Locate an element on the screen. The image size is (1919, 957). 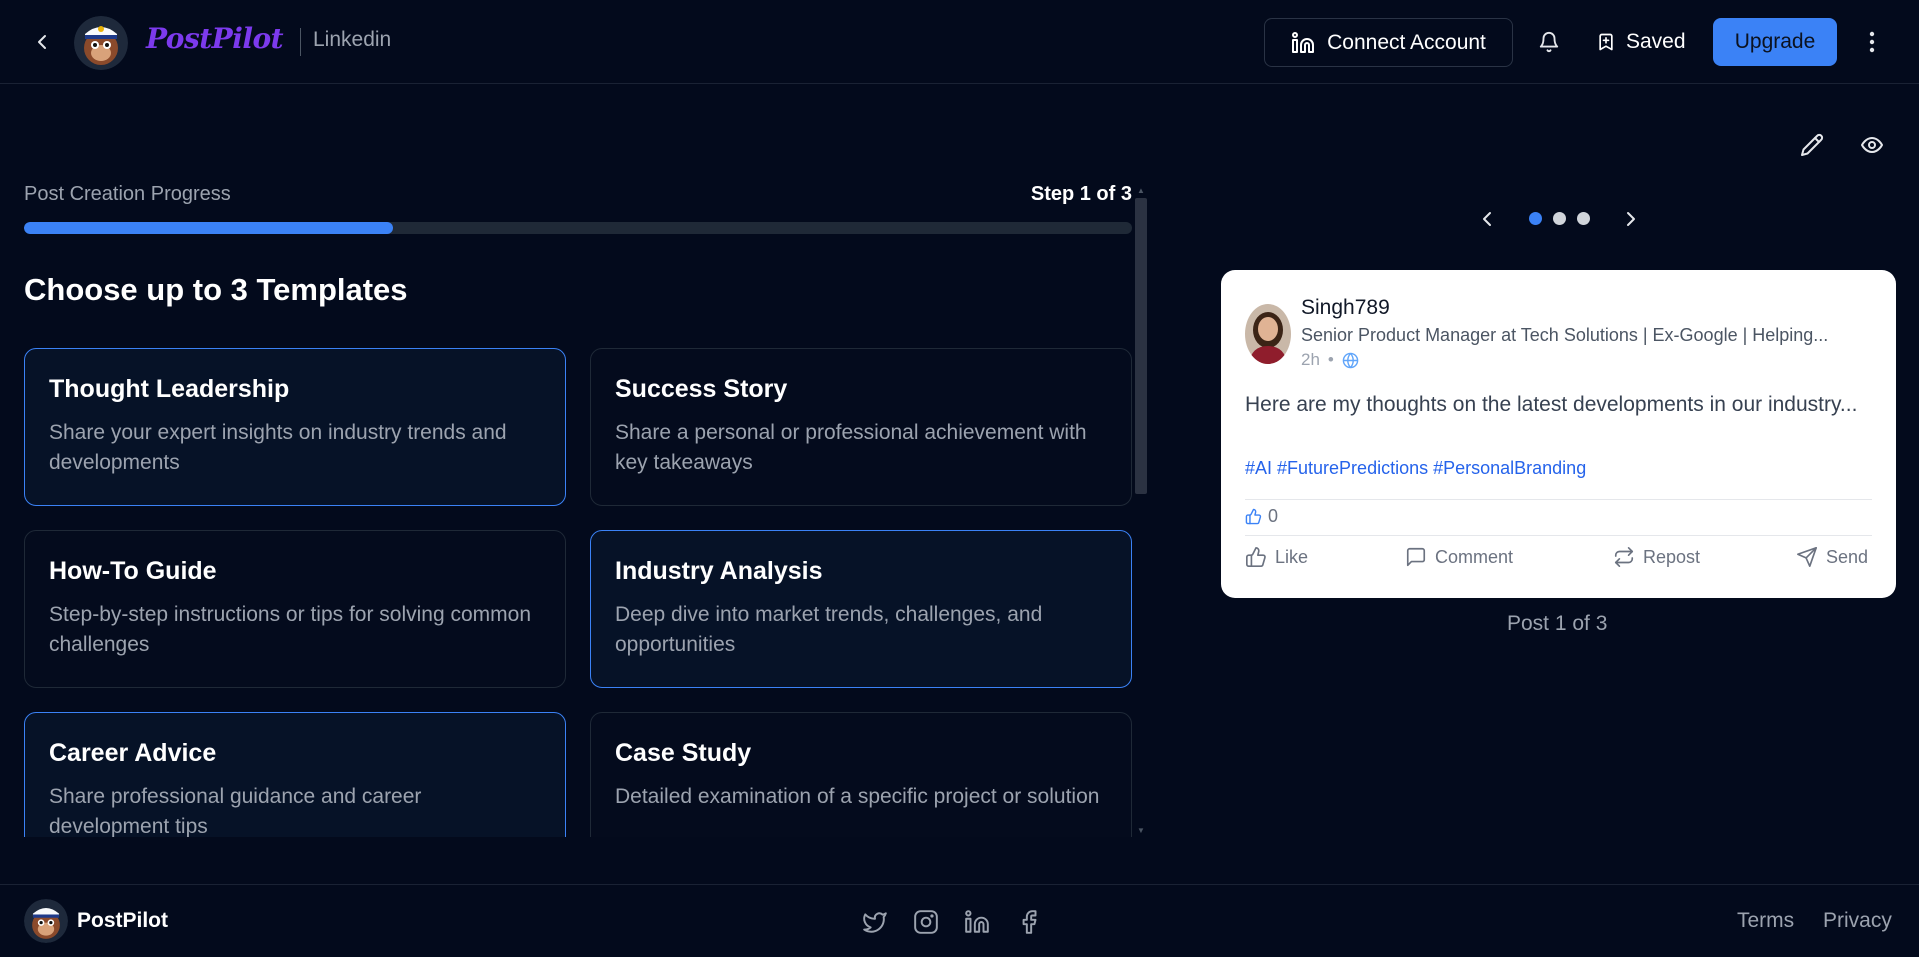
template-title: Success Story is located at coordinates (701, 389).